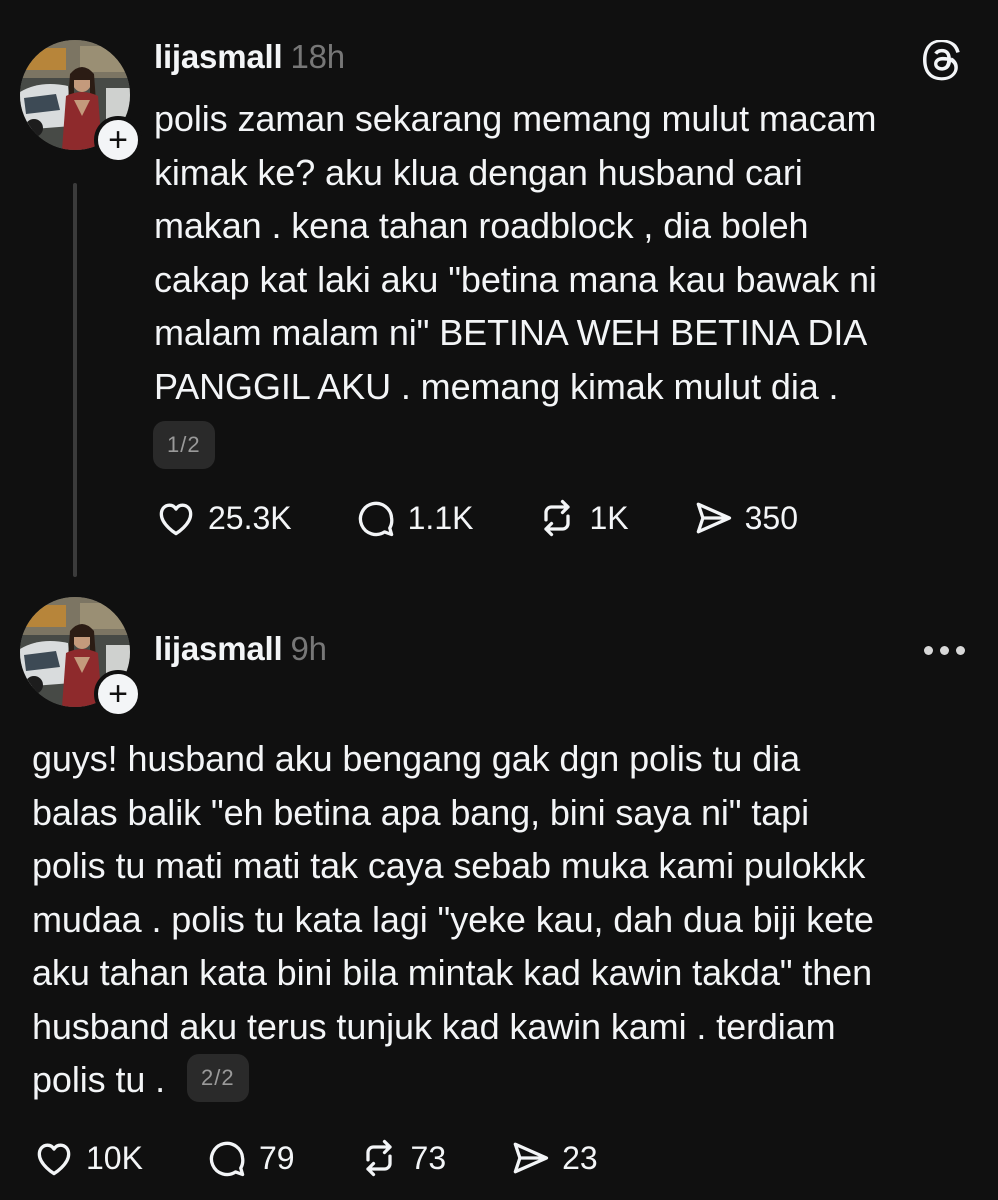 The image size is (998, 1200). Describe the element at coordinates (99, 1079) in the screenshot. I see `post-body-last-text: polis tu .` at that location.